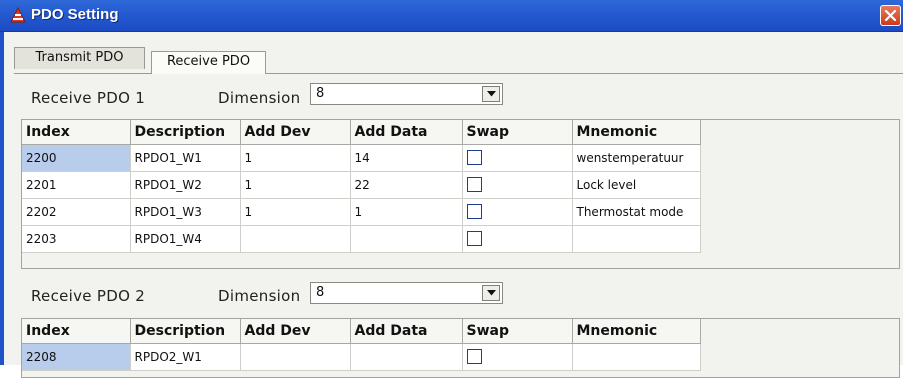 This screenshot has width=903, height=378. What do you see at coordinates (185, 212) in the screenshot?
I see `description-cell: RPDO1_W3` at bounding box center [185, 212].